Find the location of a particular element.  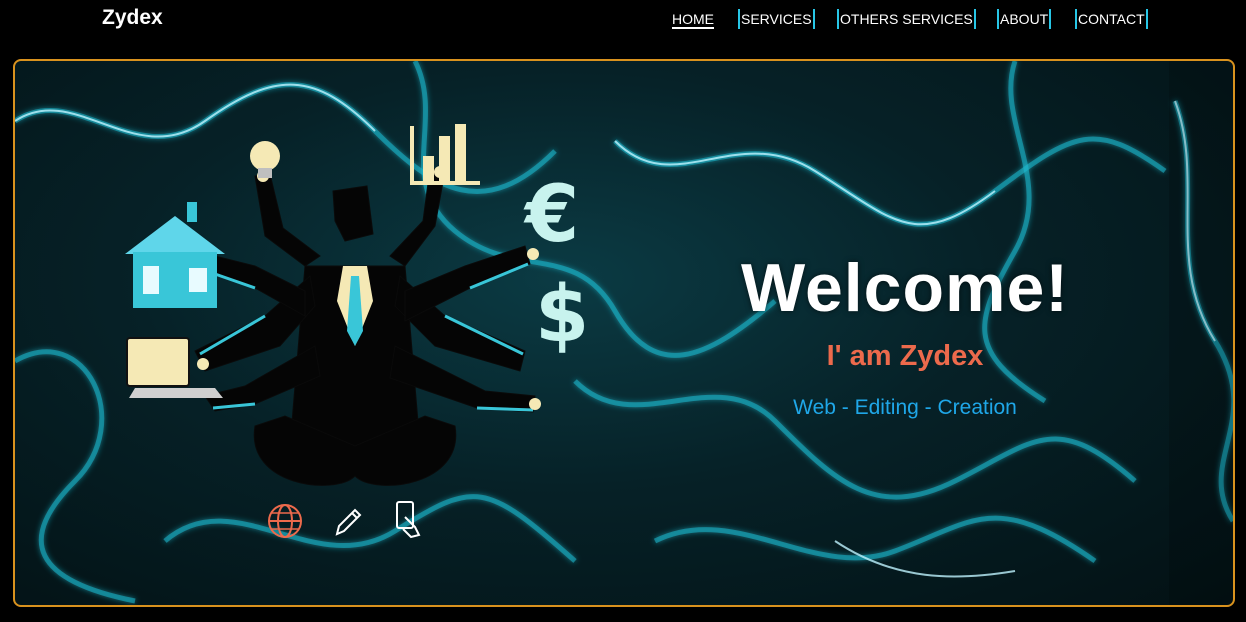

phone-touch-icon is located at coordinates (409, 519).